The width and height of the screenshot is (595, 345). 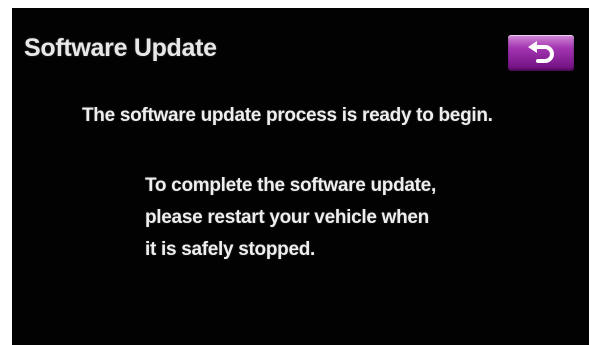 What do you see at coordinates (287, 217) in the screenshot?
I see `instruction-line: please restart your vehicle when` at bounding box center [287, 217].